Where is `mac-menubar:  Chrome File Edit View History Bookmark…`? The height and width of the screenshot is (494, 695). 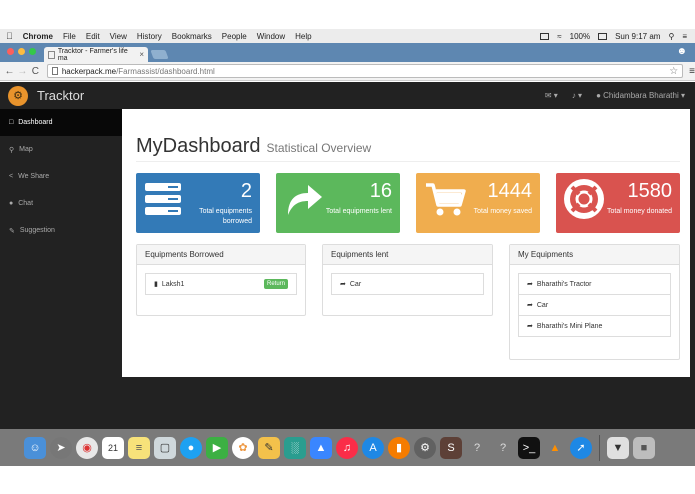
mac-menubar:  Chrome File Edit View History Bookmark… is located at coordinates (347, 36).